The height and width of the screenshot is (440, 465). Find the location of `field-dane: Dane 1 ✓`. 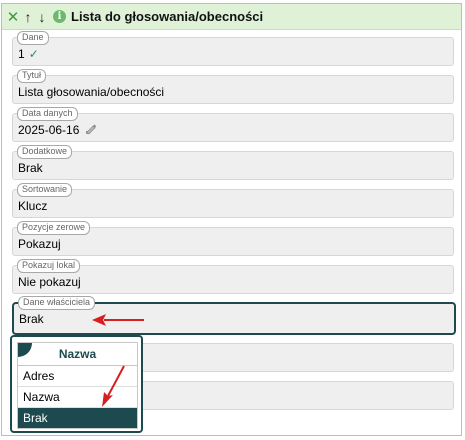

field-dane: Dane 1 ✓ is located at coordinates (233, 48).